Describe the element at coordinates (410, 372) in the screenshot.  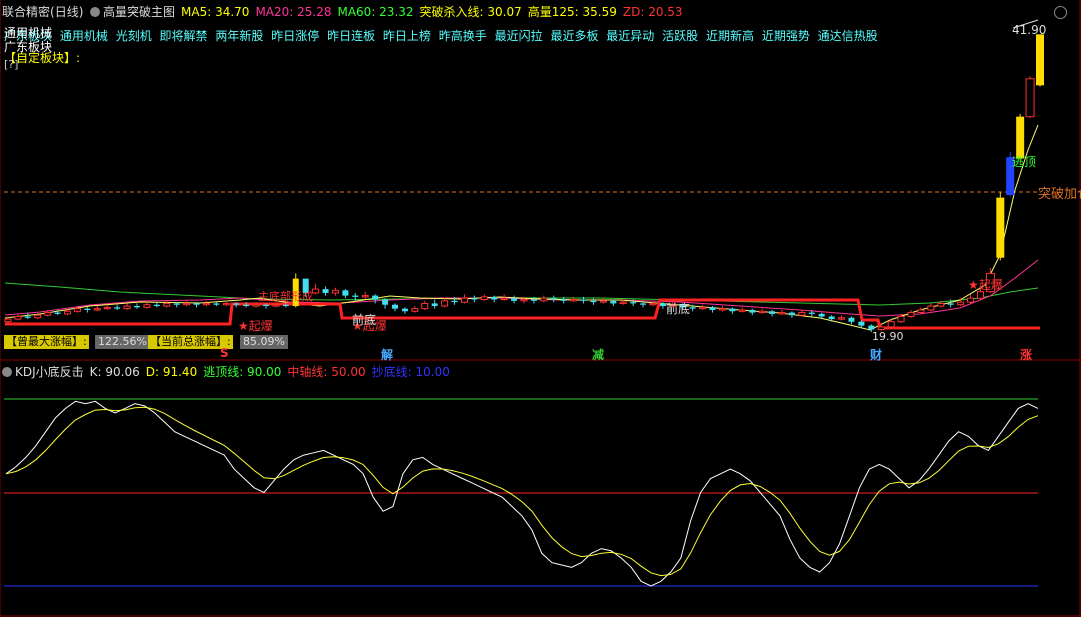
I see `bottom-line-value: 抄底线: 10.00` at that location.